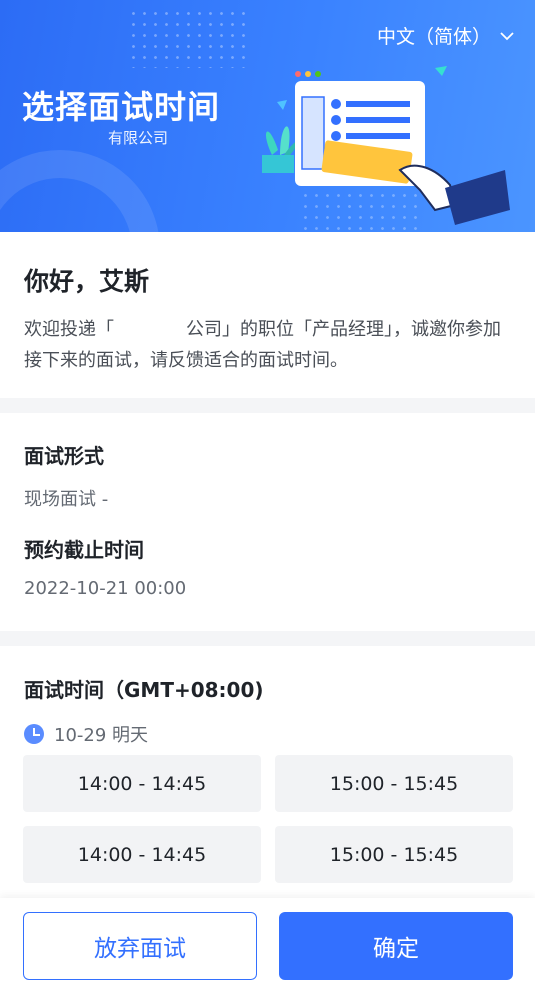 This screenshot has width=535, height=996. I want to click on confirm-button: 确定, so click(396, 946).